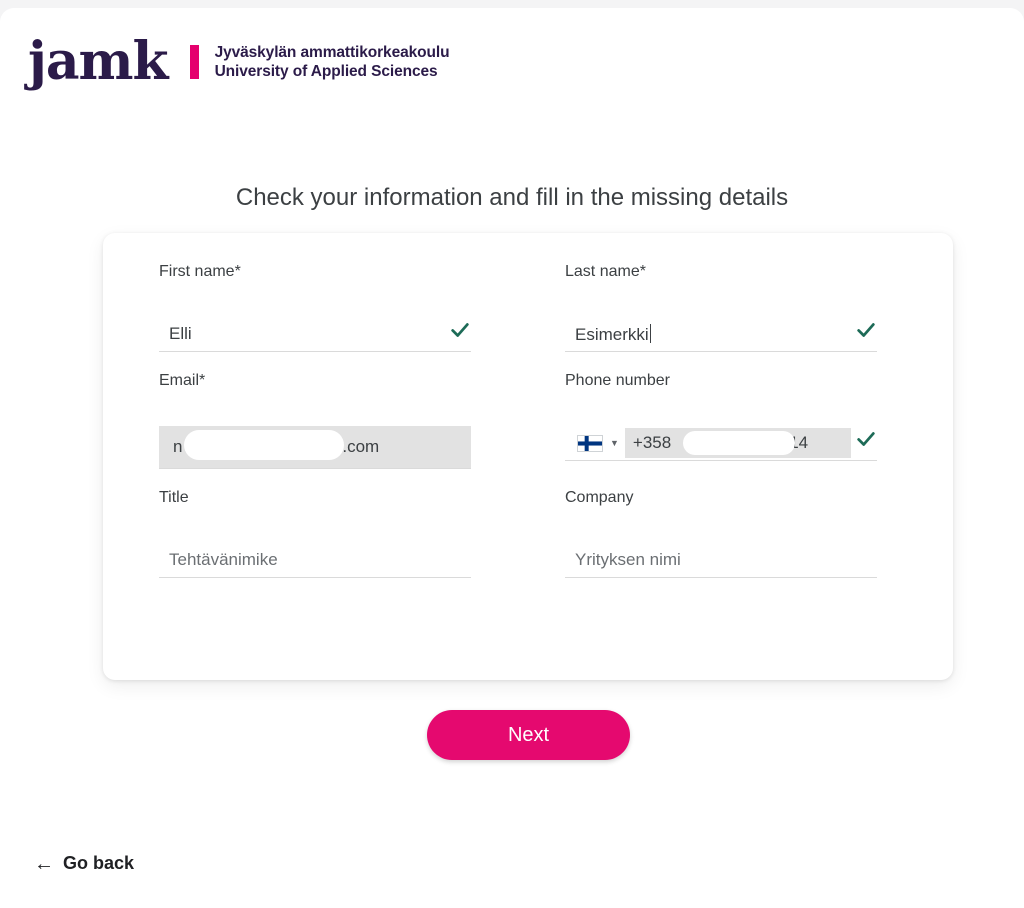 Image resolution: width=1024 pixels, height=908 pixels. Describe the element at coordinates (332, 52) in the screenshot. I see `brand-subtitle-line-fi: Jyväskylän ammattikorkeakoulu` at that location.